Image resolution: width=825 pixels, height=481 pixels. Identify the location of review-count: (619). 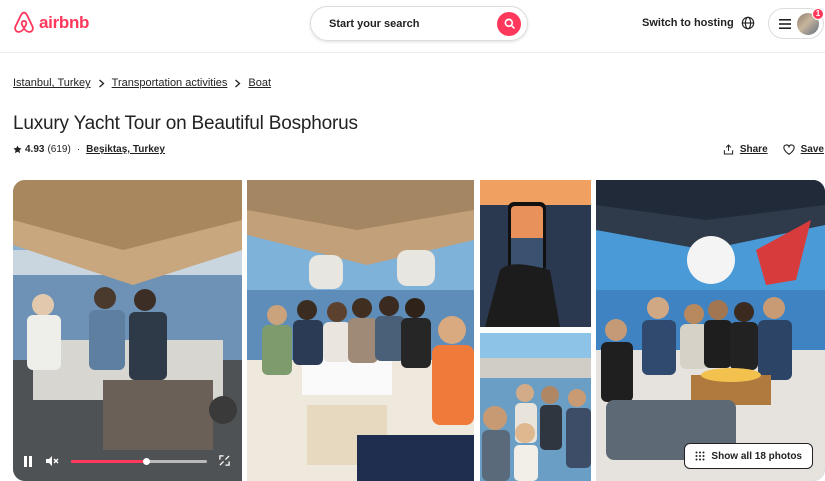
(58, 149).